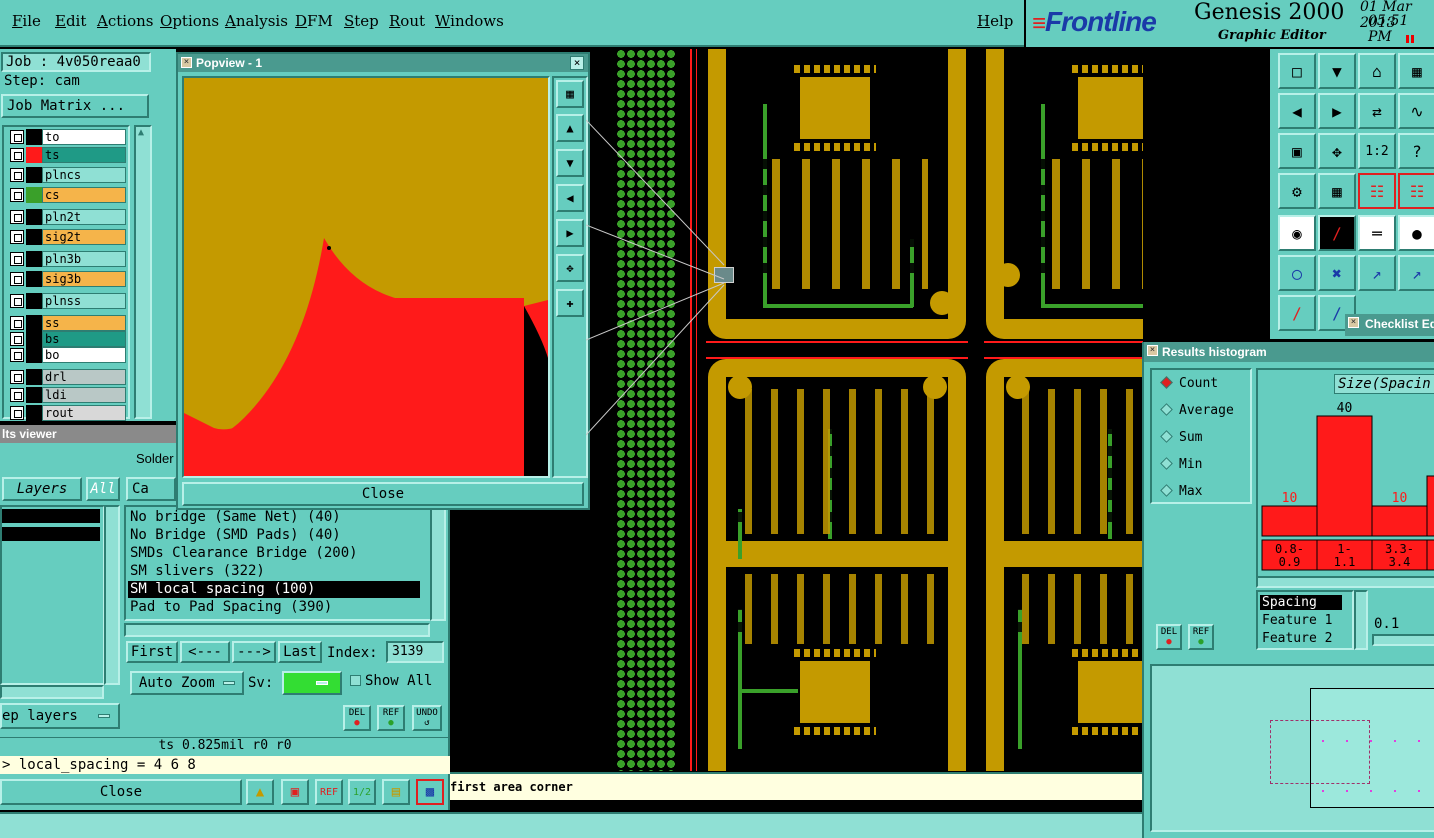  I want to click on layer-results-scroll, so click(112, 595).